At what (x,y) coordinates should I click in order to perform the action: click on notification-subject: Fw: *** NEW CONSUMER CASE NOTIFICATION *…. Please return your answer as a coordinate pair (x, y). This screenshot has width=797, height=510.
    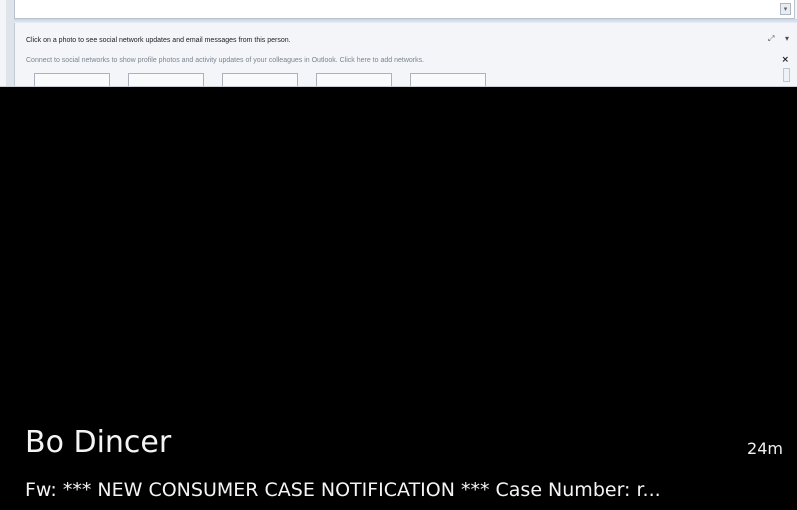
    Looking at the image, I should click on (343, 490).